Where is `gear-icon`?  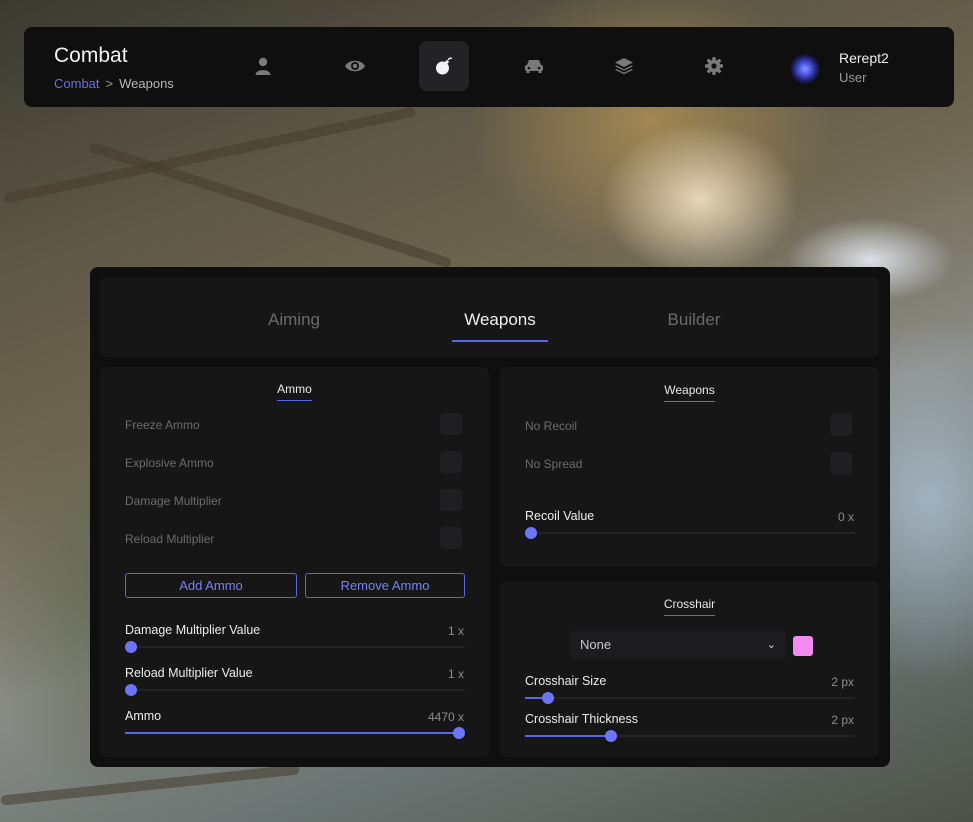
gear-icon is located at coordinates (714, 66).